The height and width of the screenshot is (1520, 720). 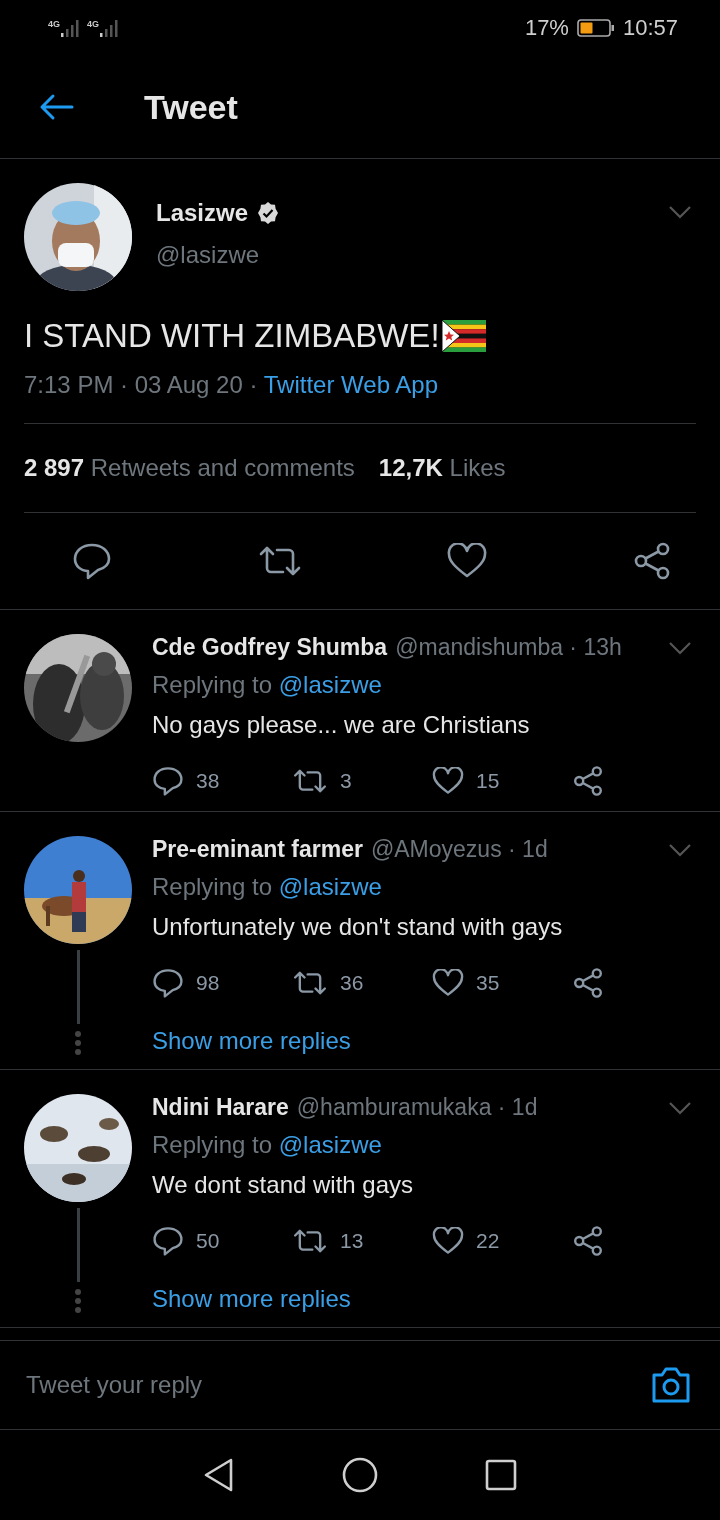 What do you see at coordinates (595, 28) in the screenshot?
I see `battery-icon` at bounding box center [595, 28].